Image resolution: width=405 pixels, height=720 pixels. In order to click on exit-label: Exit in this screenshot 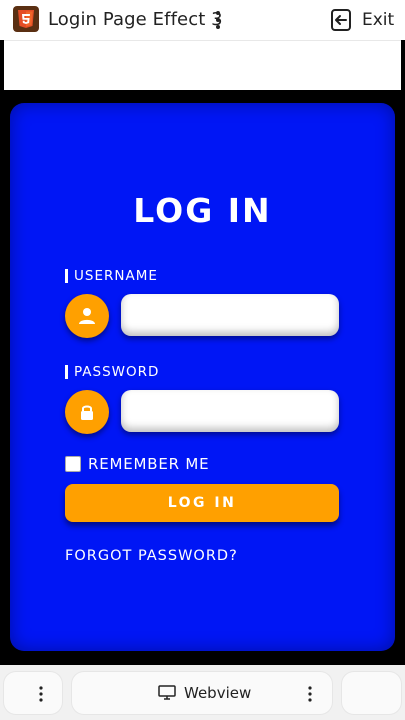, I will do `click(378, 20)`.